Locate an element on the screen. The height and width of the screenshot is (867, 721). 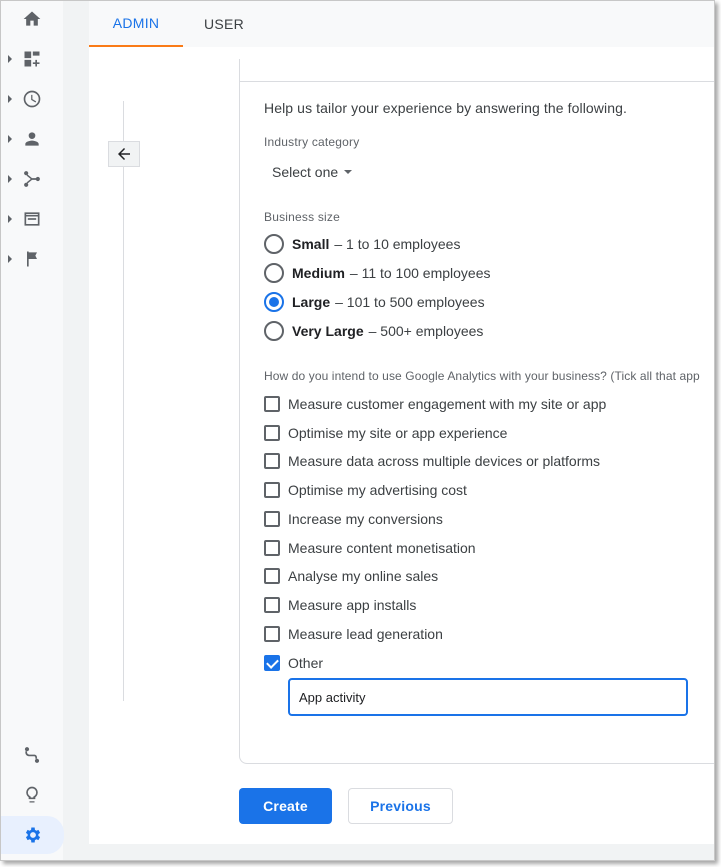
person-icon is located at coordinates (32, 139).